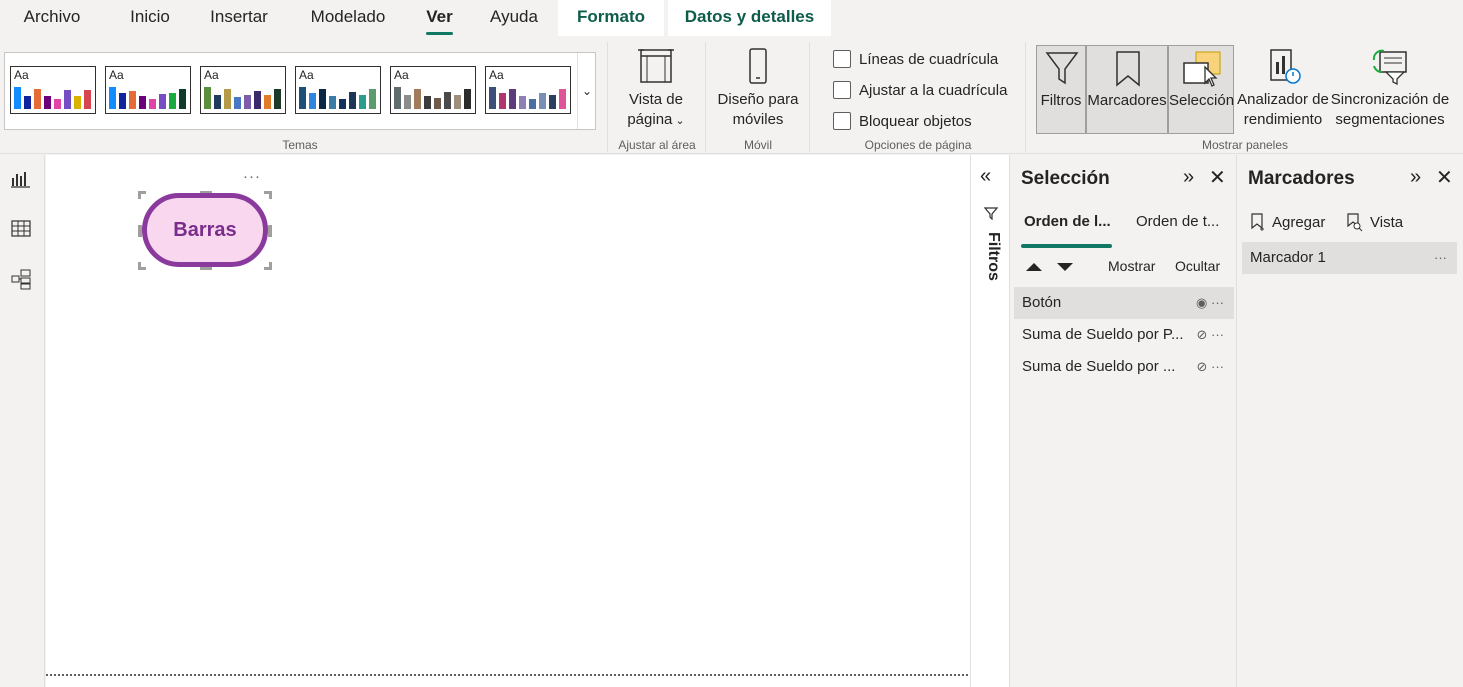 This screenshot has height=687, width=1463. Describe the element at coordinates (1283, 99) in the screenshot. I see `performance-label: Analizador de` at that location.